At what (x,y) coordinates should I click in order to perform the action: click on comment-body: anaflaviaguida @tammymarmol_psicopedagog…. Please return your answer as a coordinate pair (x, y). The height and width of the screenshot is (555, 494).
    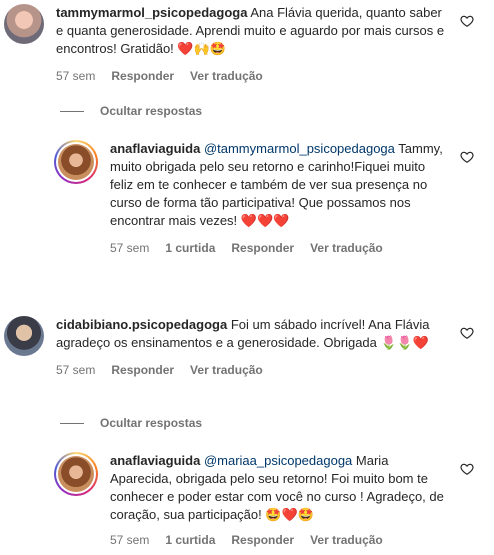
    Looking at the image, I should click on (280, 198).